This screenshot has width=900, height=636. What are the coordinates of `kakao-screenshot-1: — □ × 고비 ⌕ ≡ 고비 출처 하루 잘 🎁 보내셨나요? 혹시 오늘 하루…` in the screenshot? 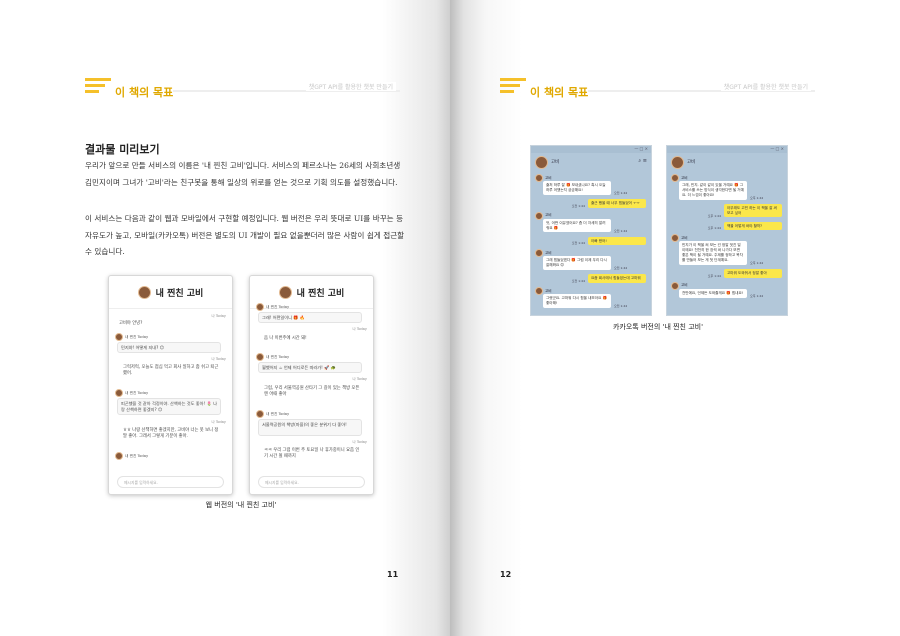 It's located at (591, 230).